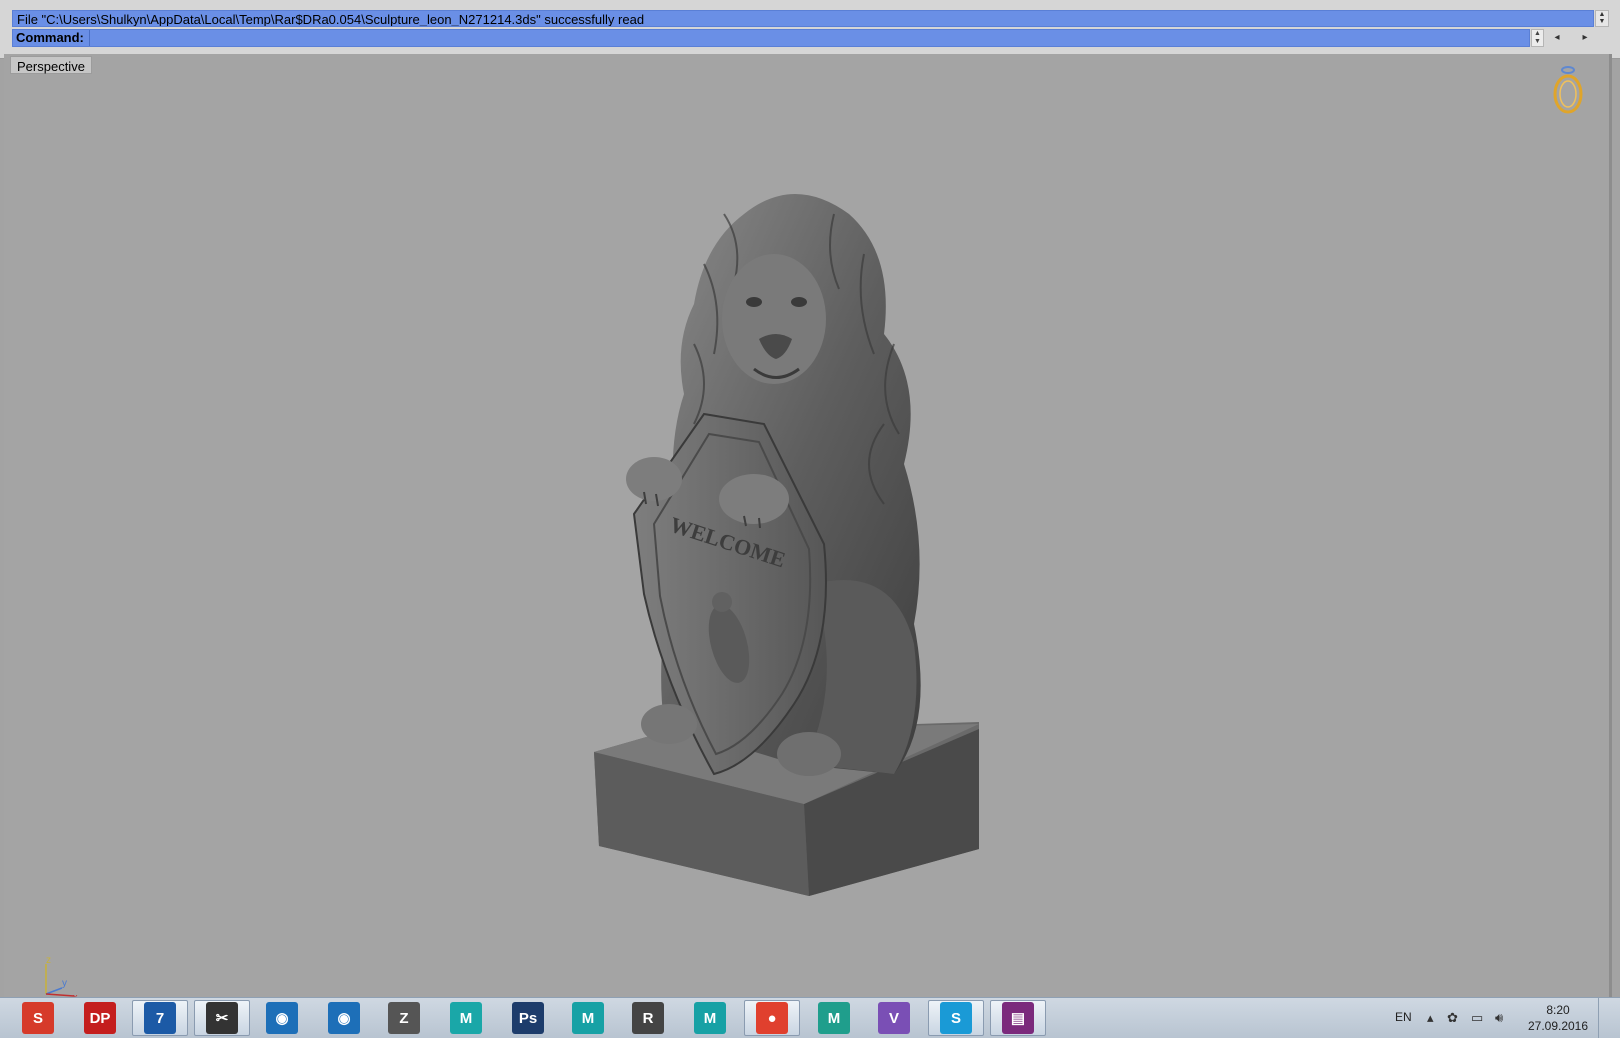  Describe the element at coordinates (1558, 1010) in the screenshot. I see `clock-time: 8:20` at that location.